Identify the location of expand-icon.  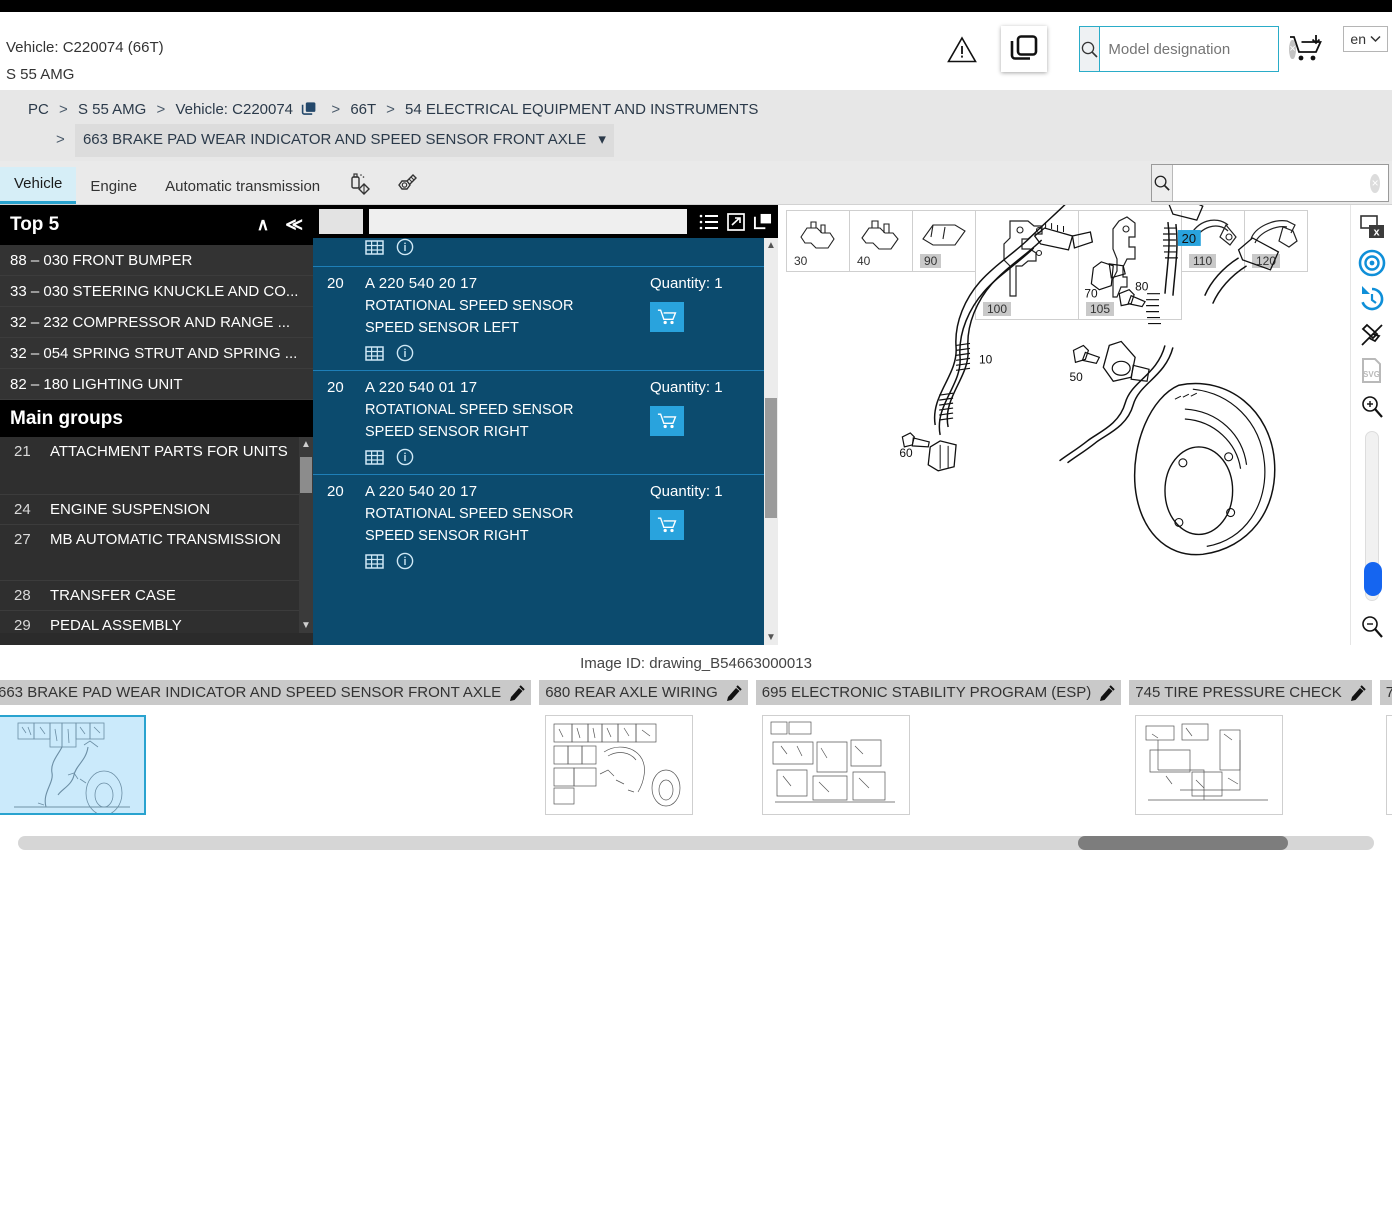
(736, 221).